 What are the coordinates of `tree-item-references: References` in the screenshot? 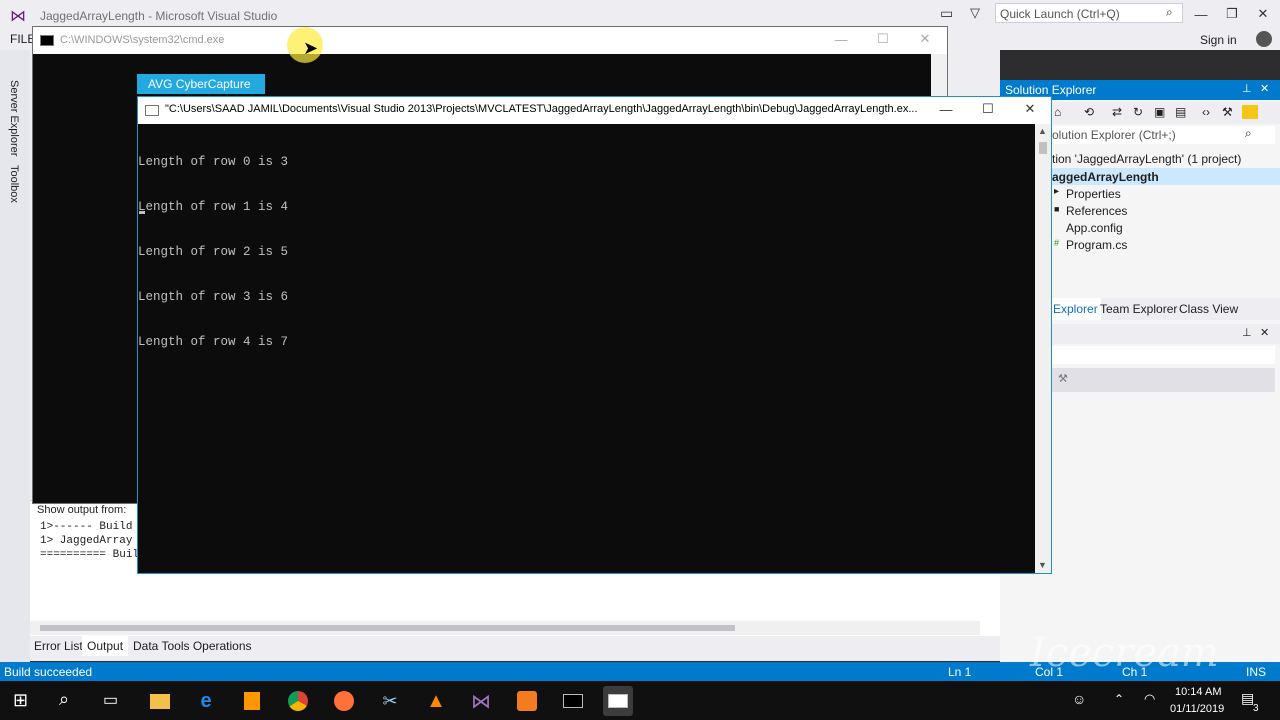 It's located at (1096, 211).